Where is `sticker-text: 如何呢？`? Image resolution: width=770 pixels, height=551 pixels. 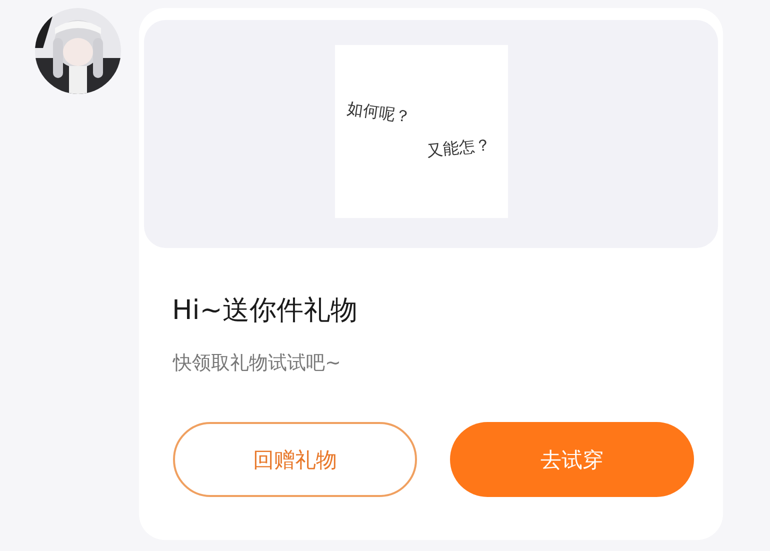 sticker-text: 如何呢？ is located at coordinates (378, 113).